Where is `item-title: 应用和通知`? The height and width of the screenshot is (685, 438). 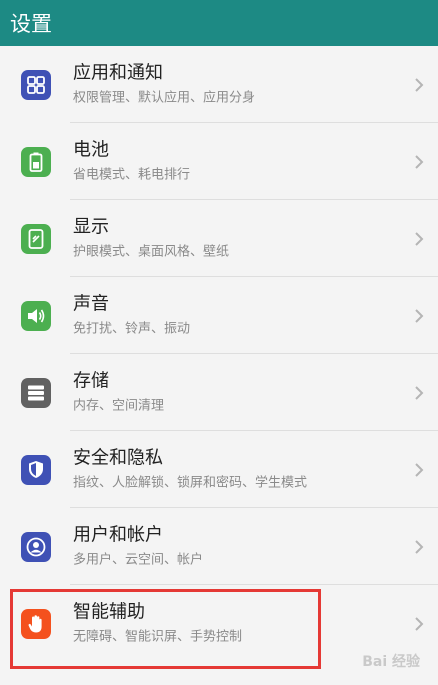
item-title: 应用和通知 is located at coordinates (118, 72).